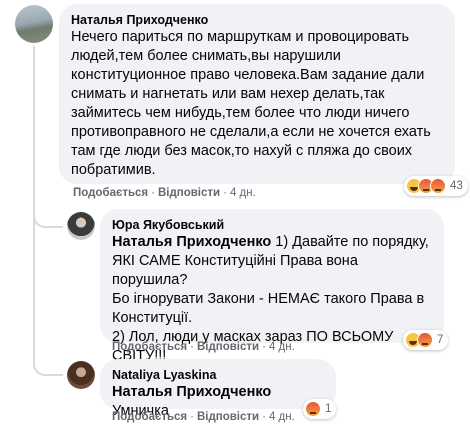 The image size is (470, 428). I want to click on comment-author: Nataliya Lyaskina, so click(218, 375).